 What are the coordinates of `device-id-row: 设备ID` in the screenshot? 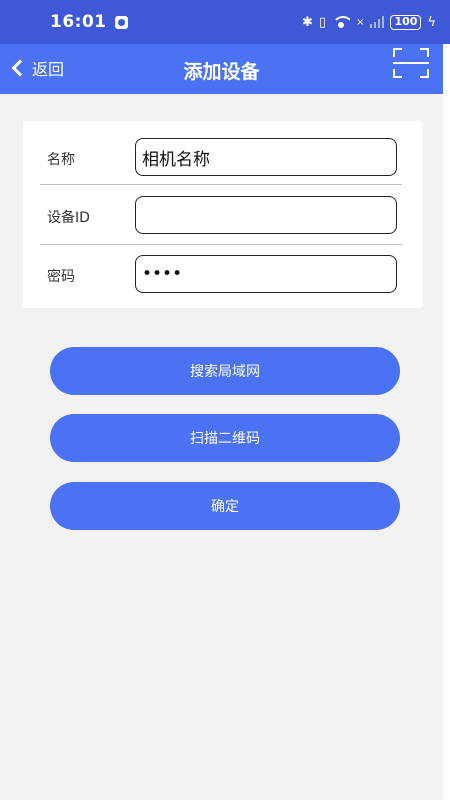 It's located at (223, 215).